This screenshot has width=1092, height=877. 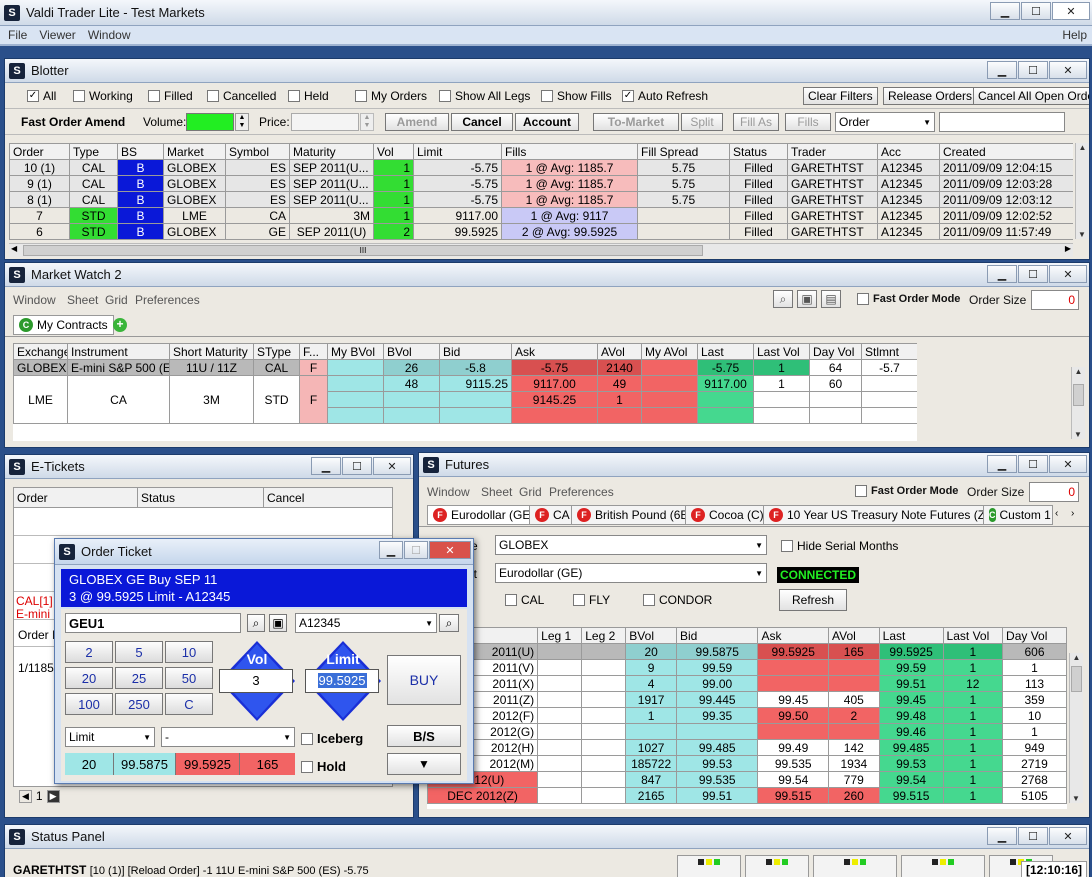 I want to click on filter-show-all-legs: Show All Legs, so click(x=484, y=96).